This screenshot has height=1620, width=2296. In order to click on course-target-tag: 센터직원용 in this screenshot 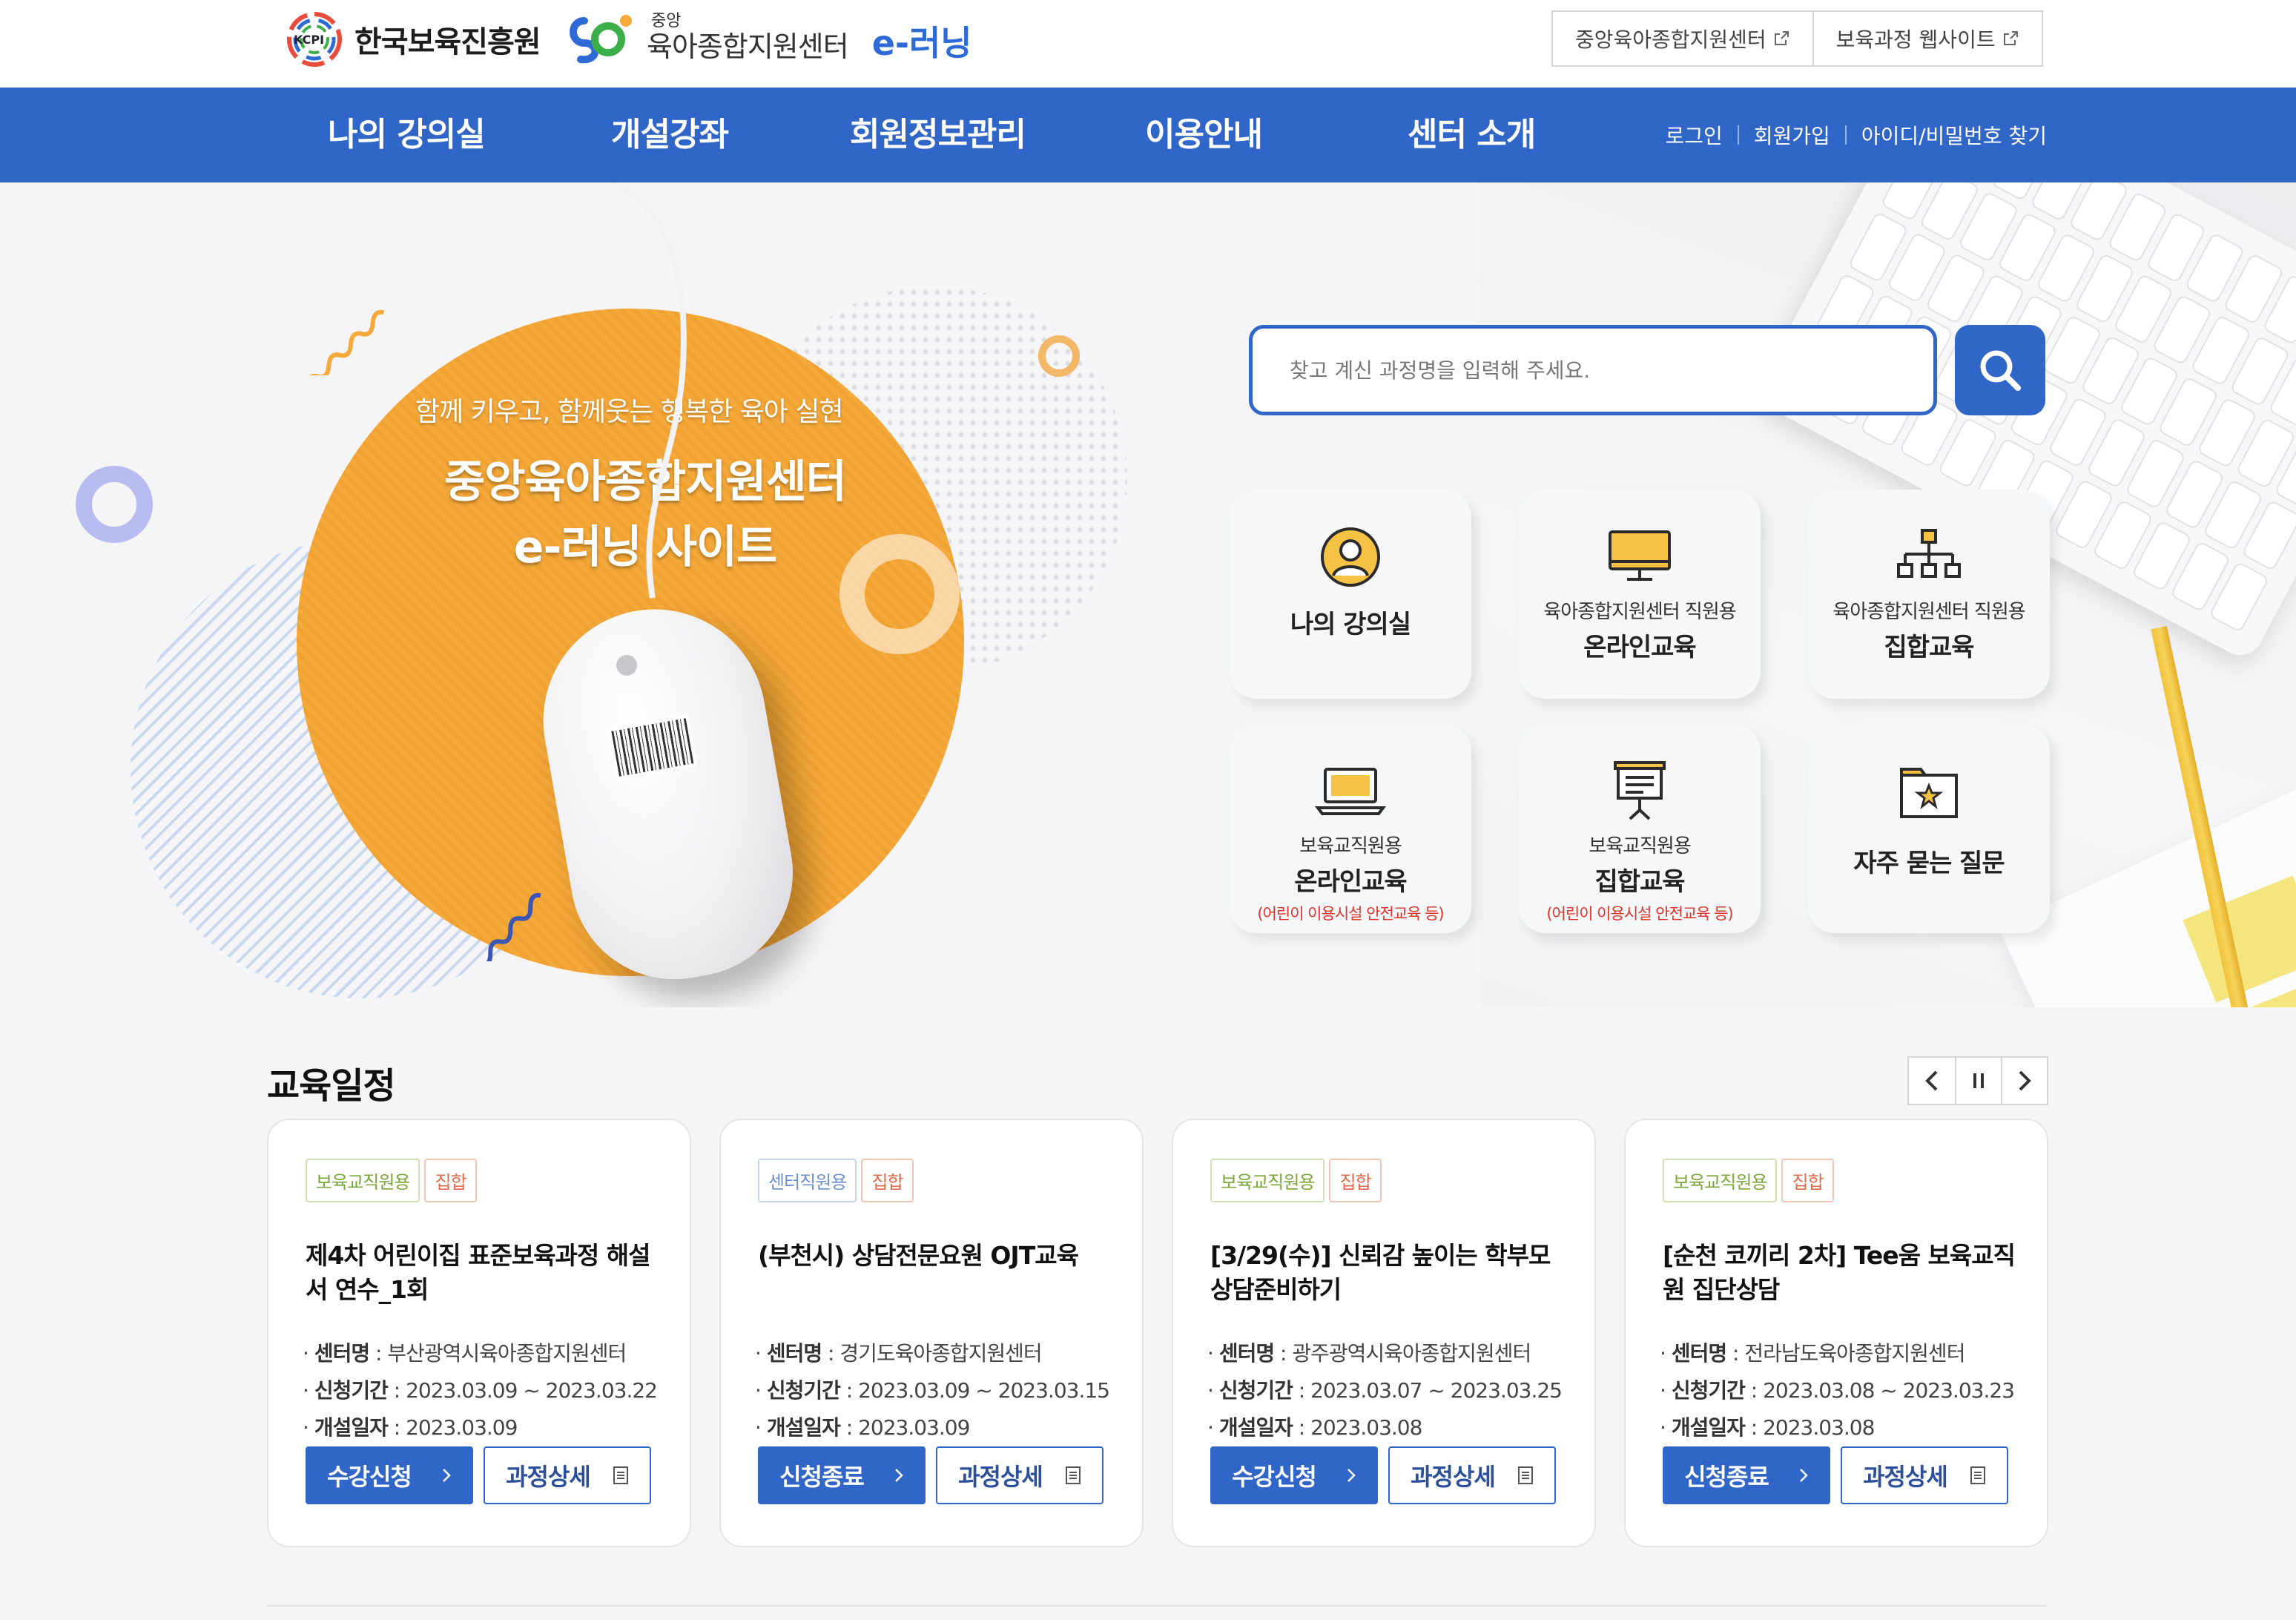, I will do `click(808, 1180)`.